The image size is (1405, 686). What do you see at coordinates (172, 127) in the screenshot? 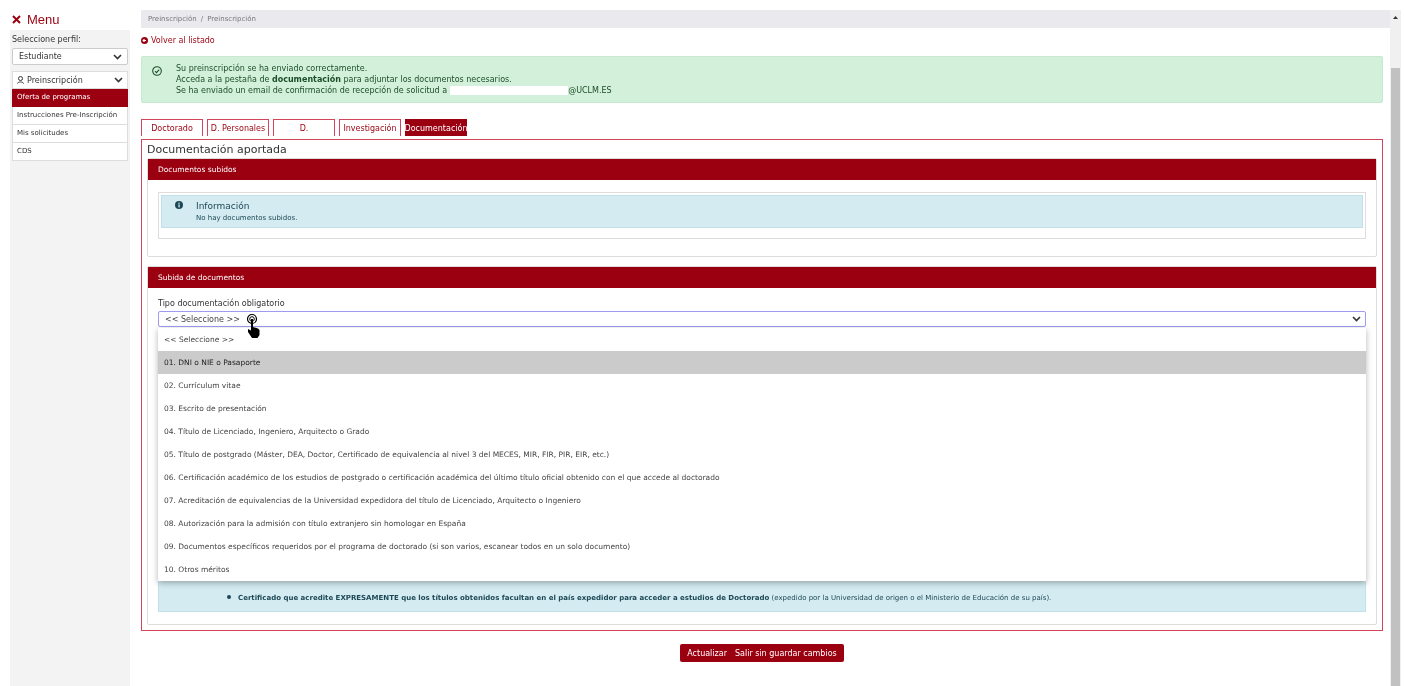
I see `tab: Doctorado` at bounding box center [172, 127].